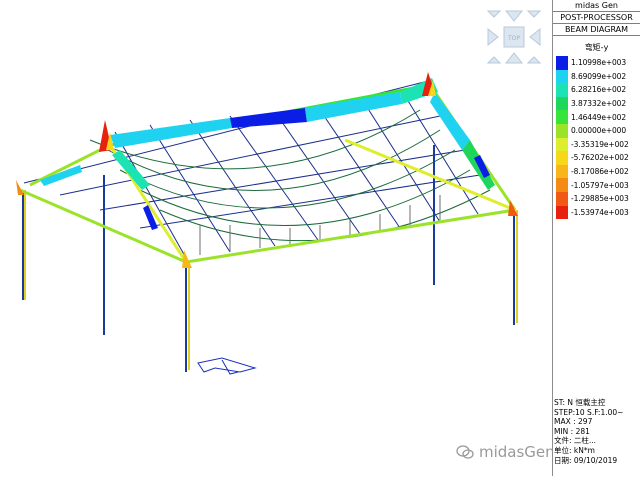 Image resolution: width=640 pixels, height=480 pixels. What do you see at coordinates (580, 402) in the screenshot?
I see `info-line: ST: N 恒载主控` at bounding box center [580, 402].